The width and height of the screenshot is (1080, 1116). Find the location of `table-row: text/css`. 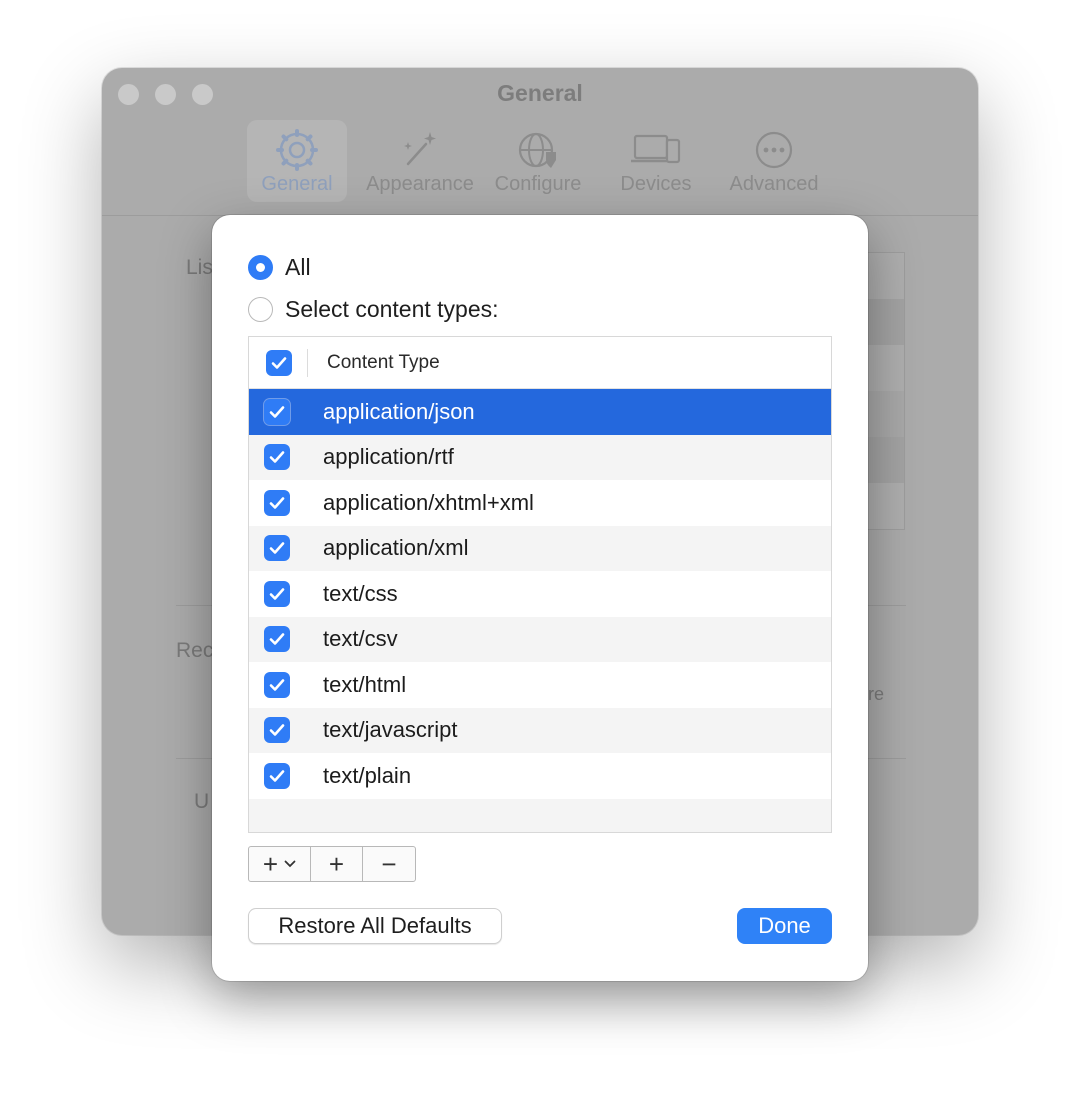

table-row: text/css is located at coordinates (540, 594).